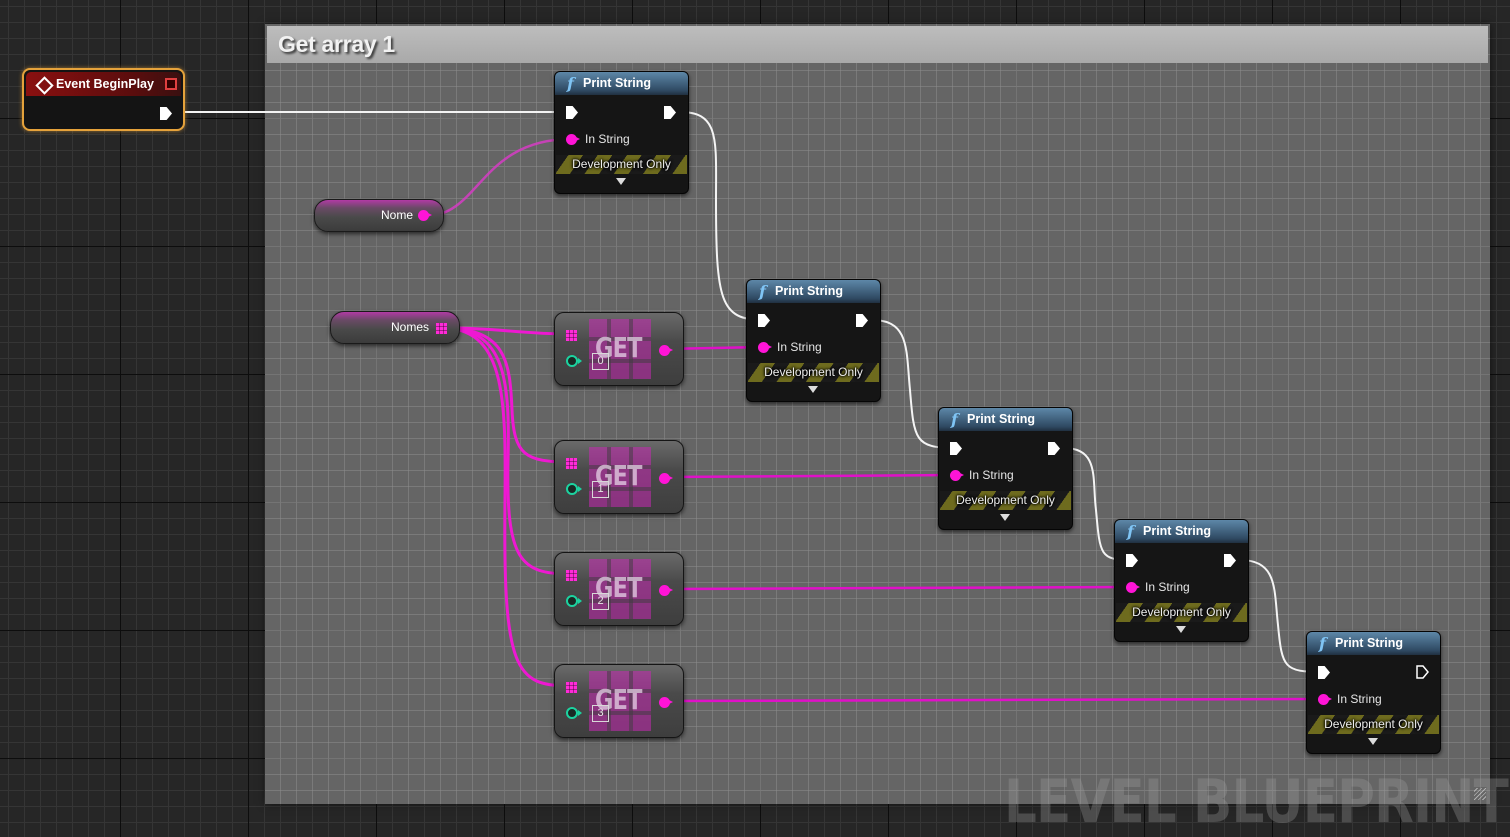 The image size is (1510, 837). I want to click on array-get-node: GET 2, so click(619, 589).